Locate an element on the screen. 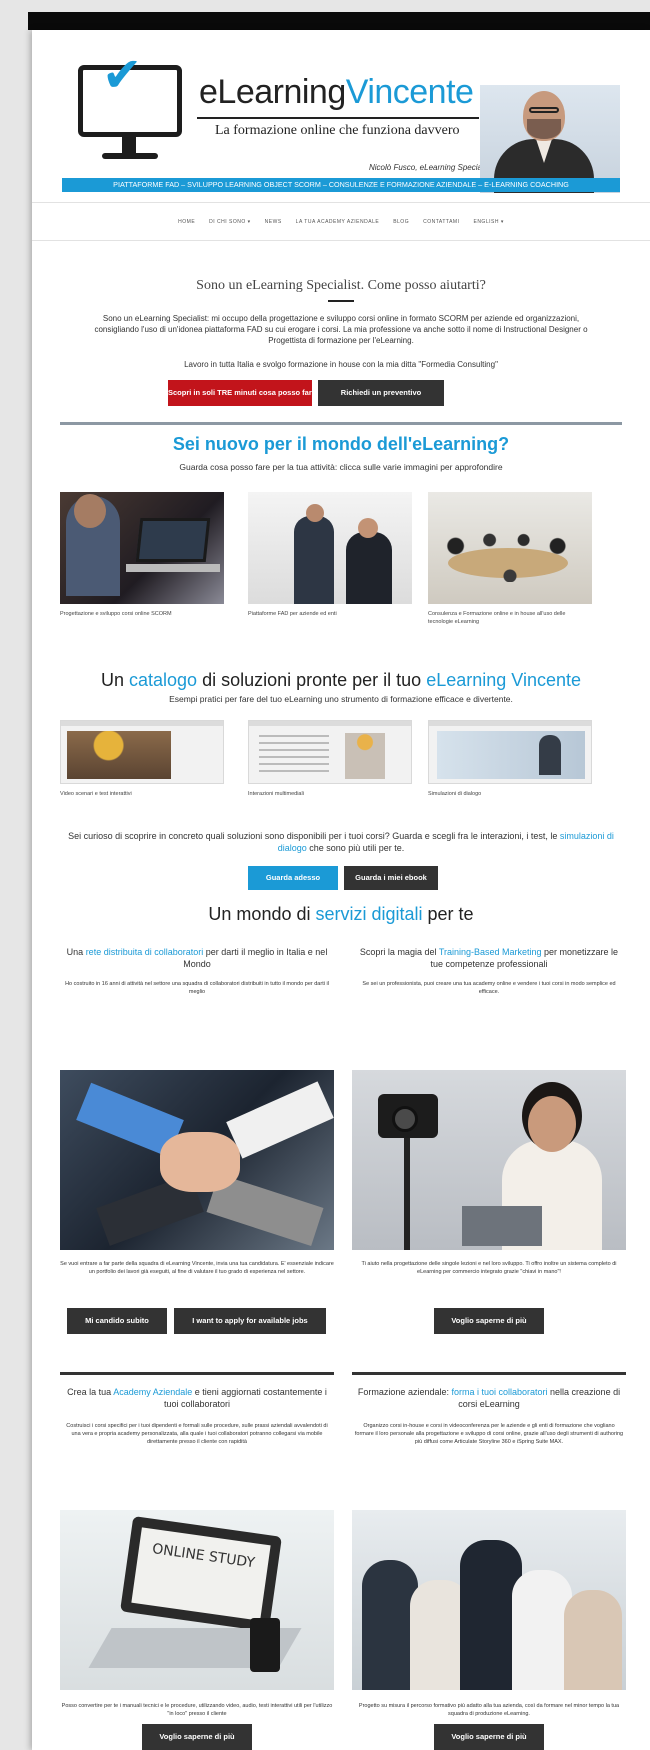  services-title: Un mondo di servizi digitali per te is located at coordinates (341, 914).